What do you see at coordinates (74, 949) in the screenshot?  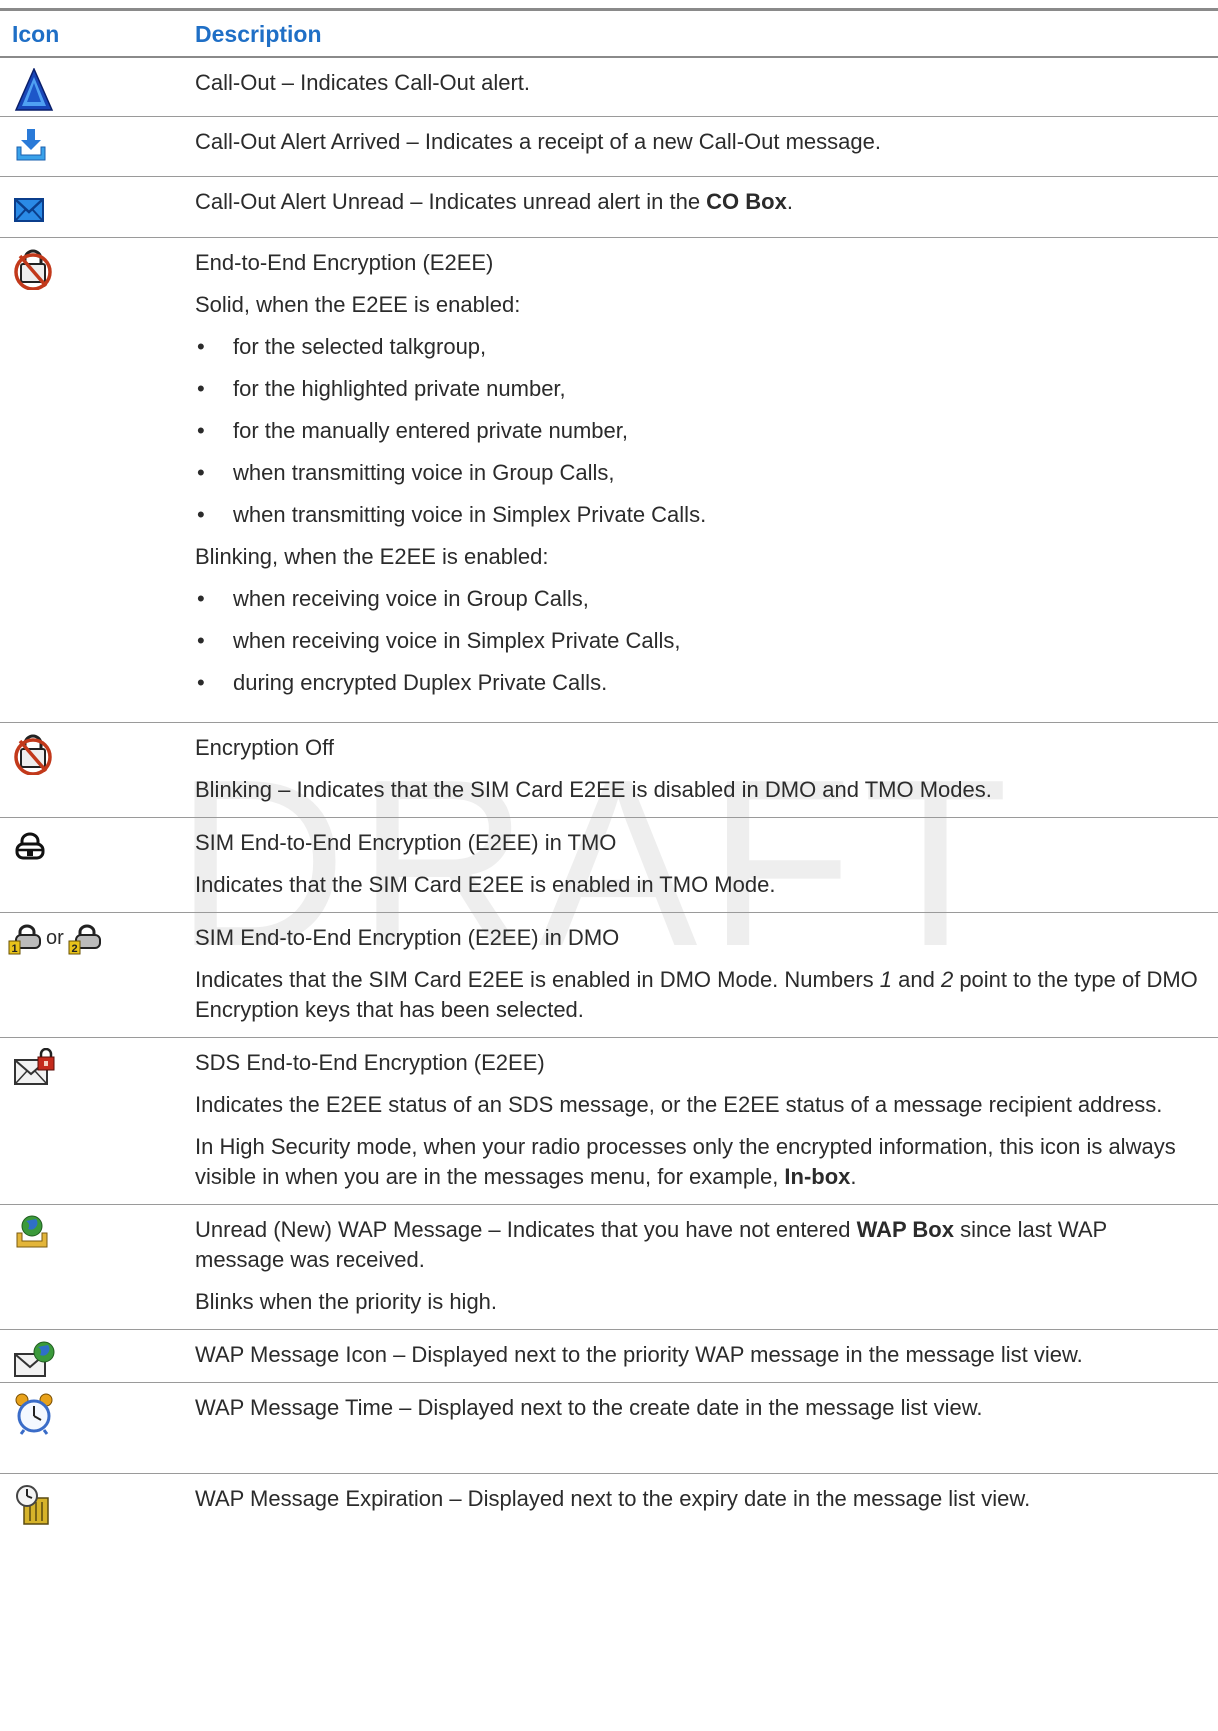 I see `svg-text: 2` at bounding box center [74, 949].